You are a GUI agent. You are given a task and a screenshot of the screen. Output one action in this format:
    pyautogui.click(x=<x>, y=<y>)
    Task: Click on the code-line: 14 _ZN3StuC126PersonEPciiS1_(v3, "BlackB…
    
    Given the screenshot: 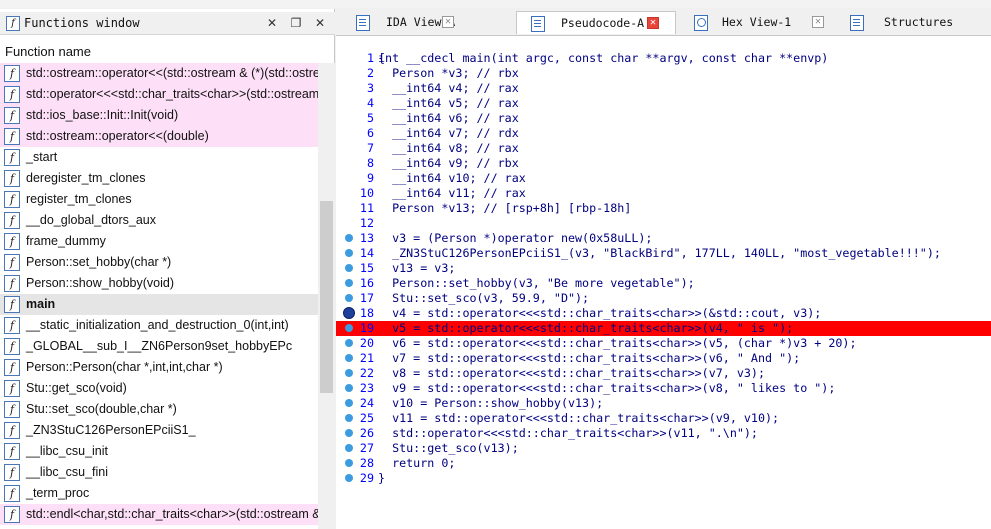 What is the action you would take?
    pyautogui.click(x=663, y=253)
    